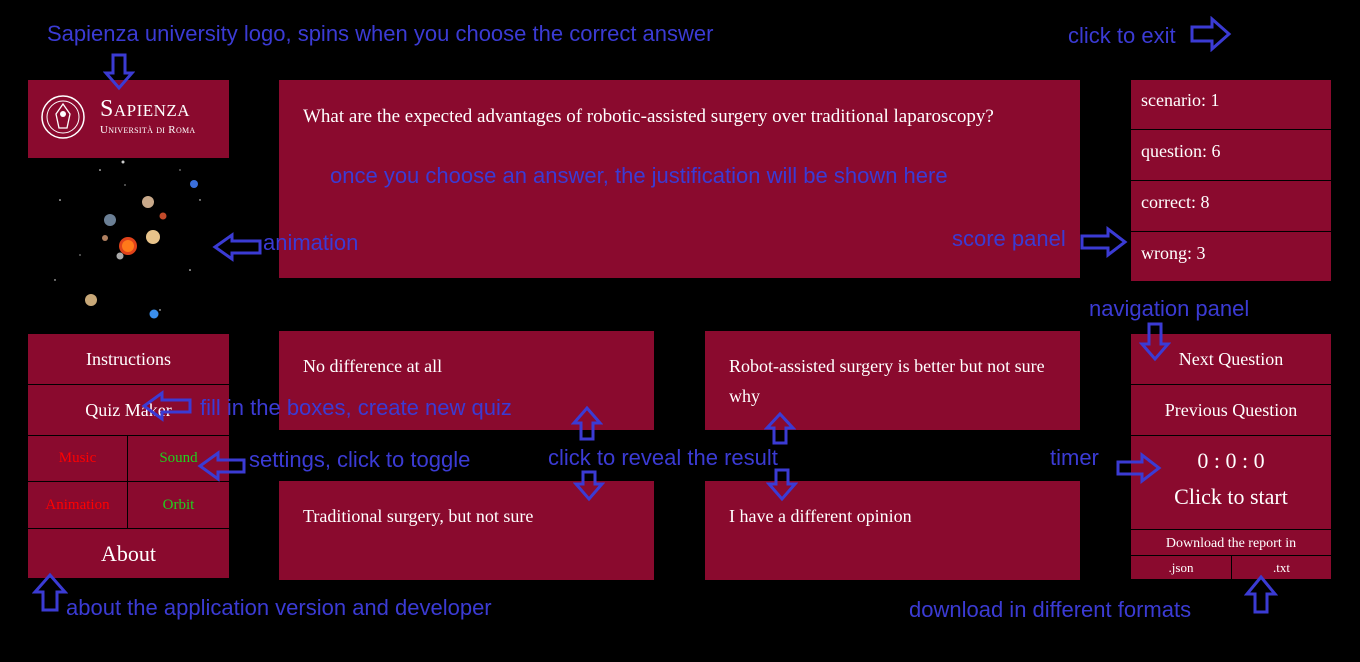 The width and height of the screenshot is (1360, 662). I want to click on download-panel: Download the report in .json .txt, so click(1231, 554).